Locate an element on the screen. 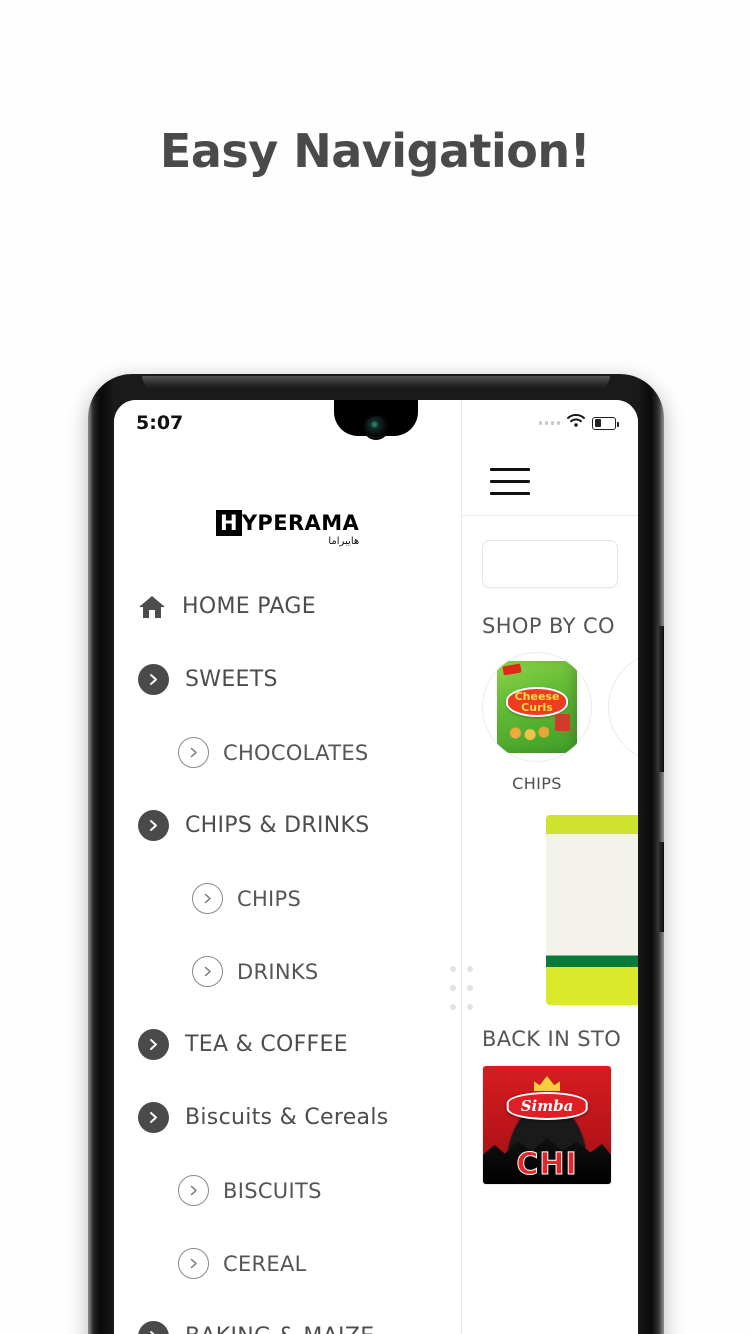 This screenshot has width=750, height=1334. product-row: Simba CHI is located at coordinates (560, 1125).